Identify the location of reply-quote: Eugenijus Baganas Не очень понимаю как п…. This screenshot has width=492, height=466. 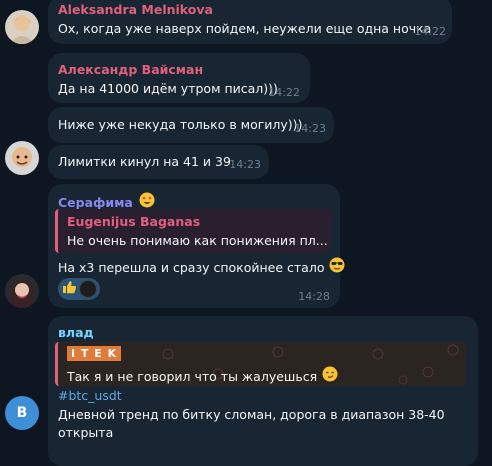
(193, 231).